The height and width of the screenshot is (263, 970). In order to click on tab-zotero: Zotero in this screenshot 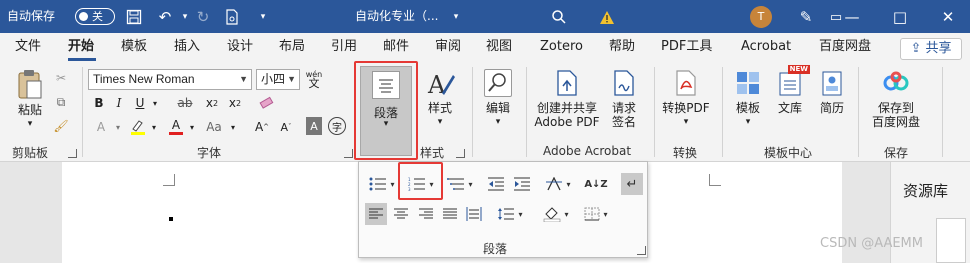, I will do `click(561, 47)`.